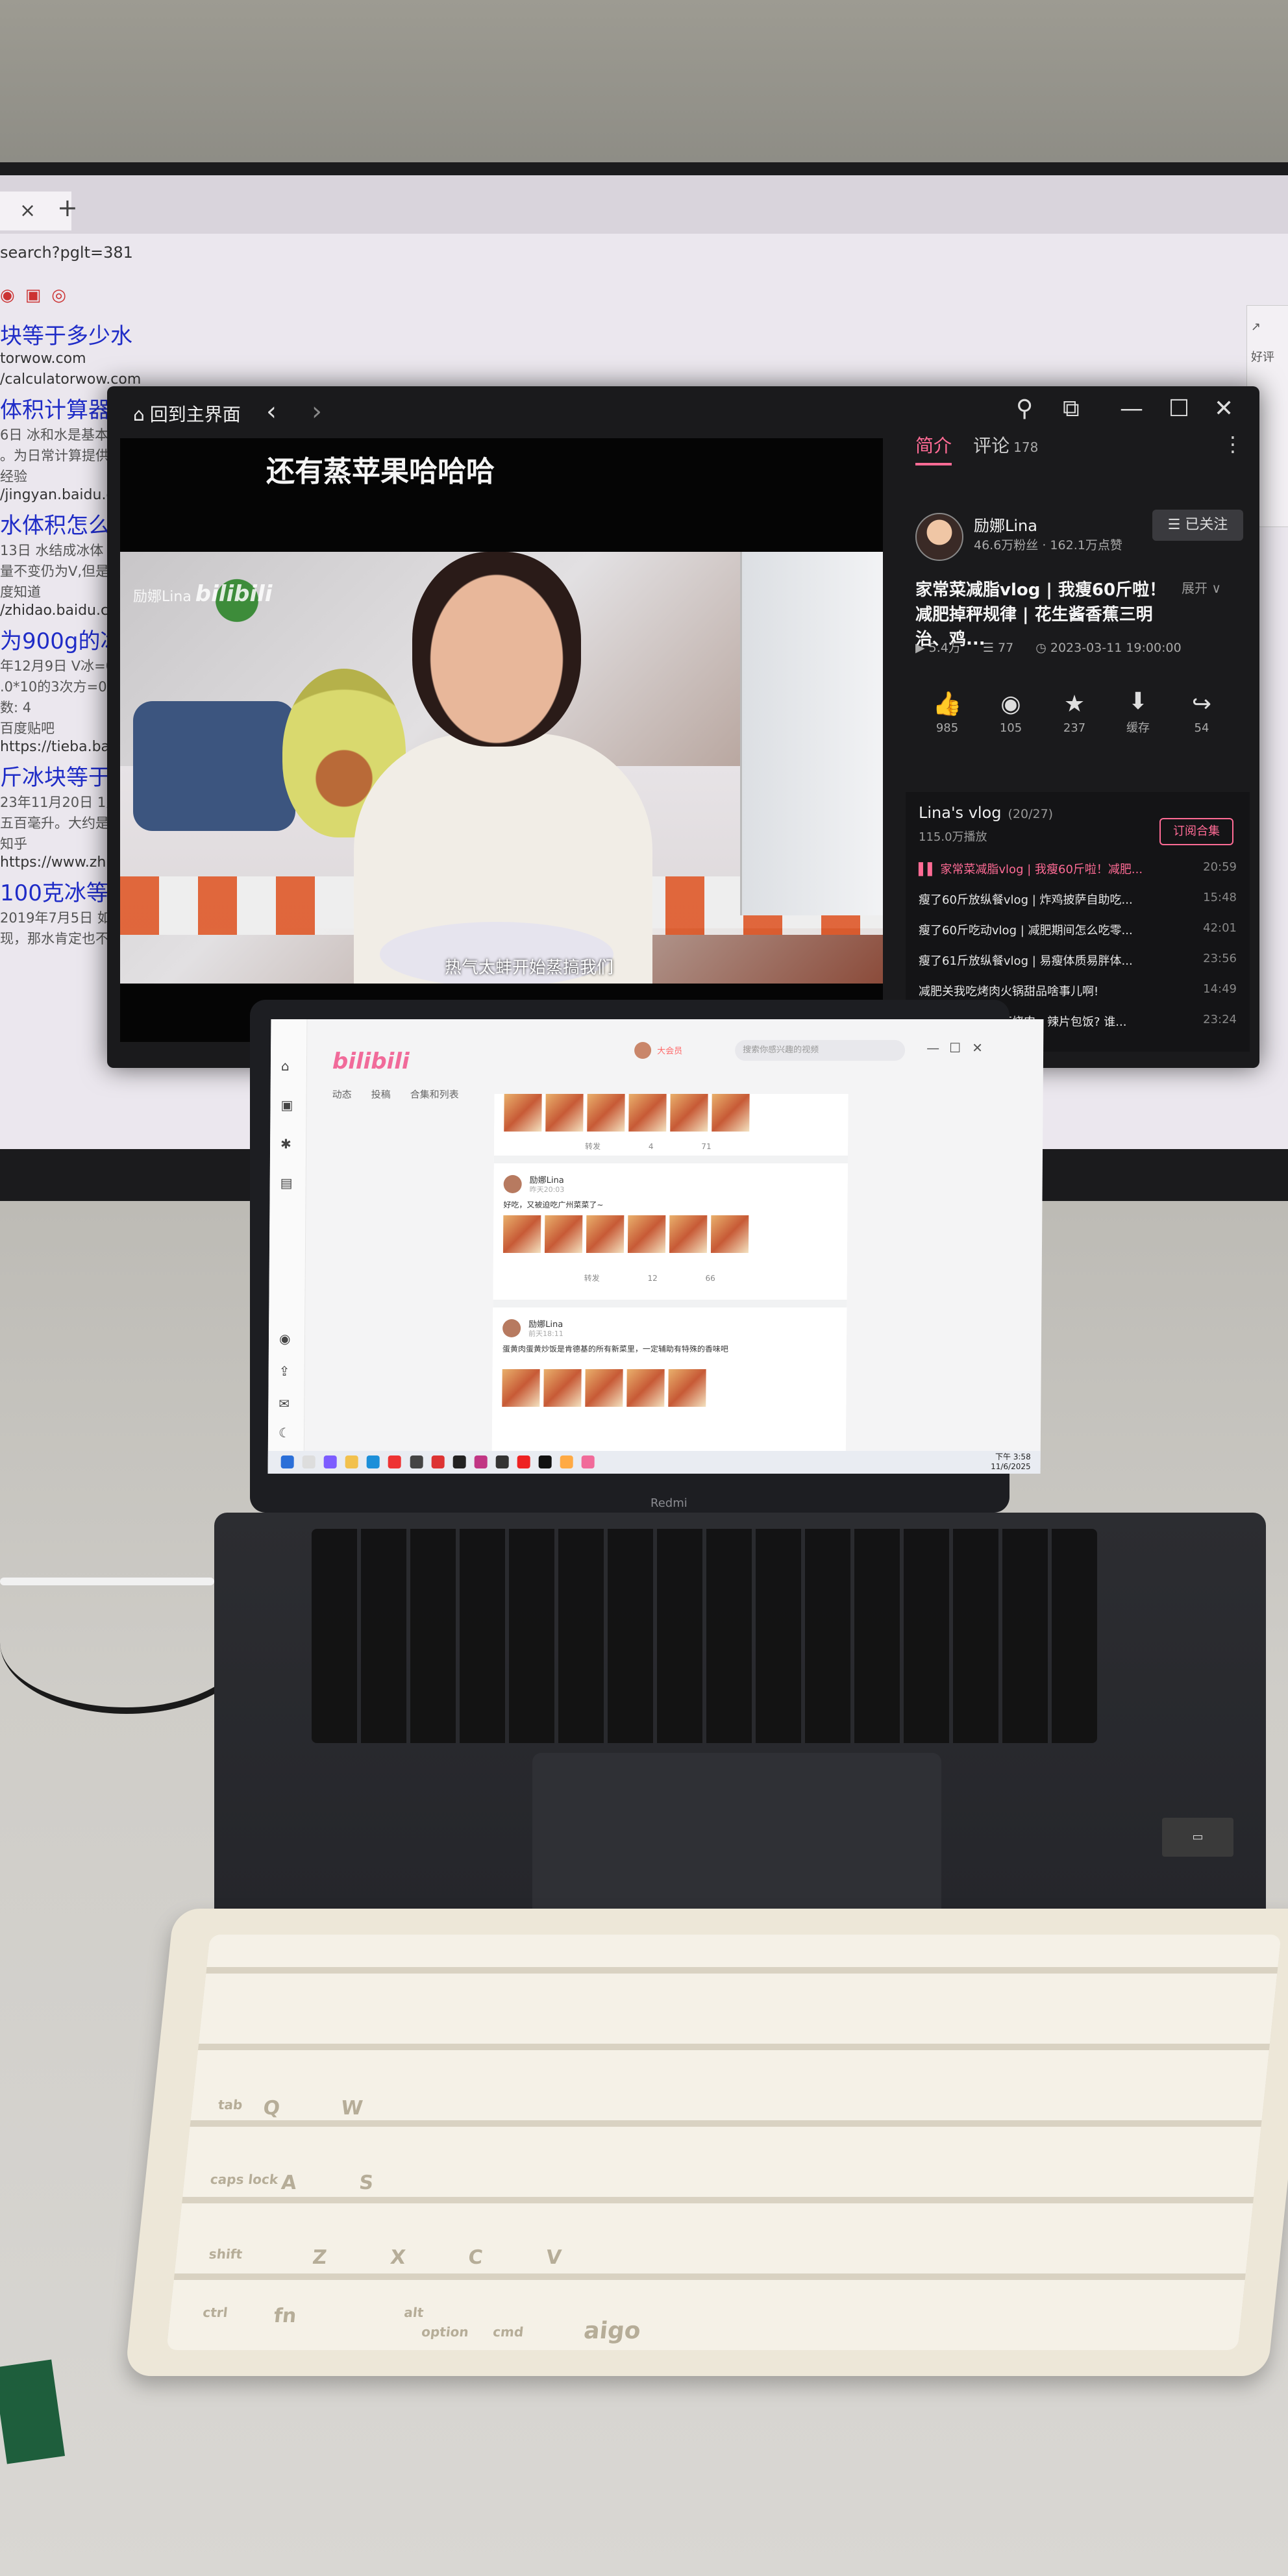 This screenshot has width=1288, height=2576. What do you see at coordinates (413, 2312) in the screenshot?
I see `key-label: alt` at bounding box center [413, 2312].